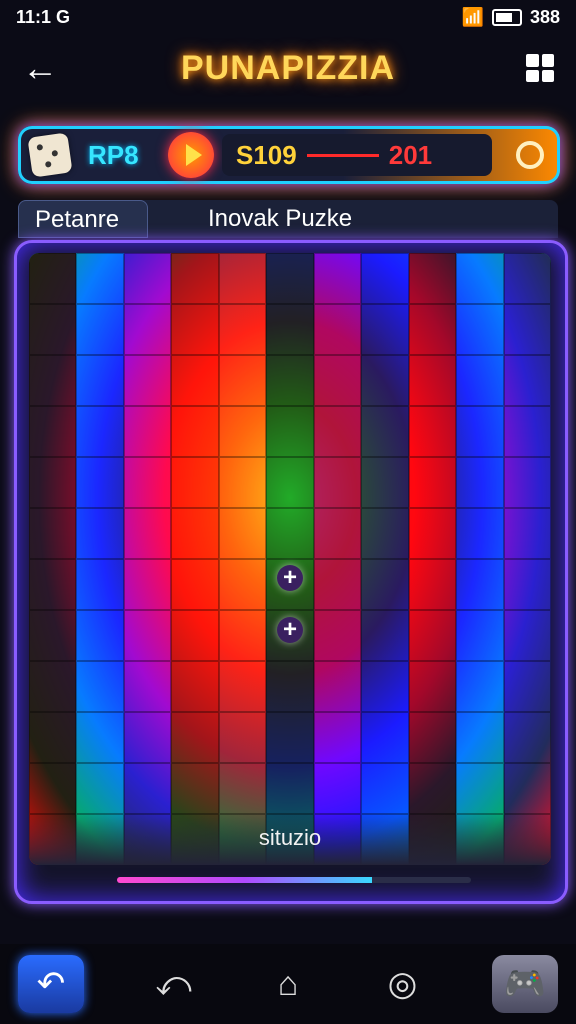 Image resolution: width=576 pixels, height=1024 pixels. Describe the element at coordinates (174, 984) in the screenshot. I see `nav-back-icon: ⤺` at that location.